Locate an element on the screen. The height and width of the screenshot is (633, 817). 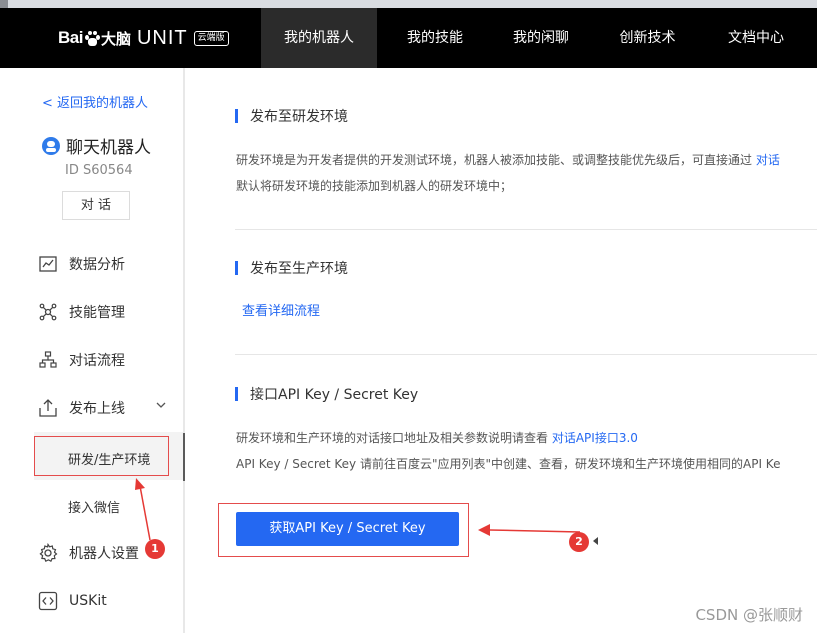
menu-dialog-flow: 对话流程 is located at coordinates (81, 360).